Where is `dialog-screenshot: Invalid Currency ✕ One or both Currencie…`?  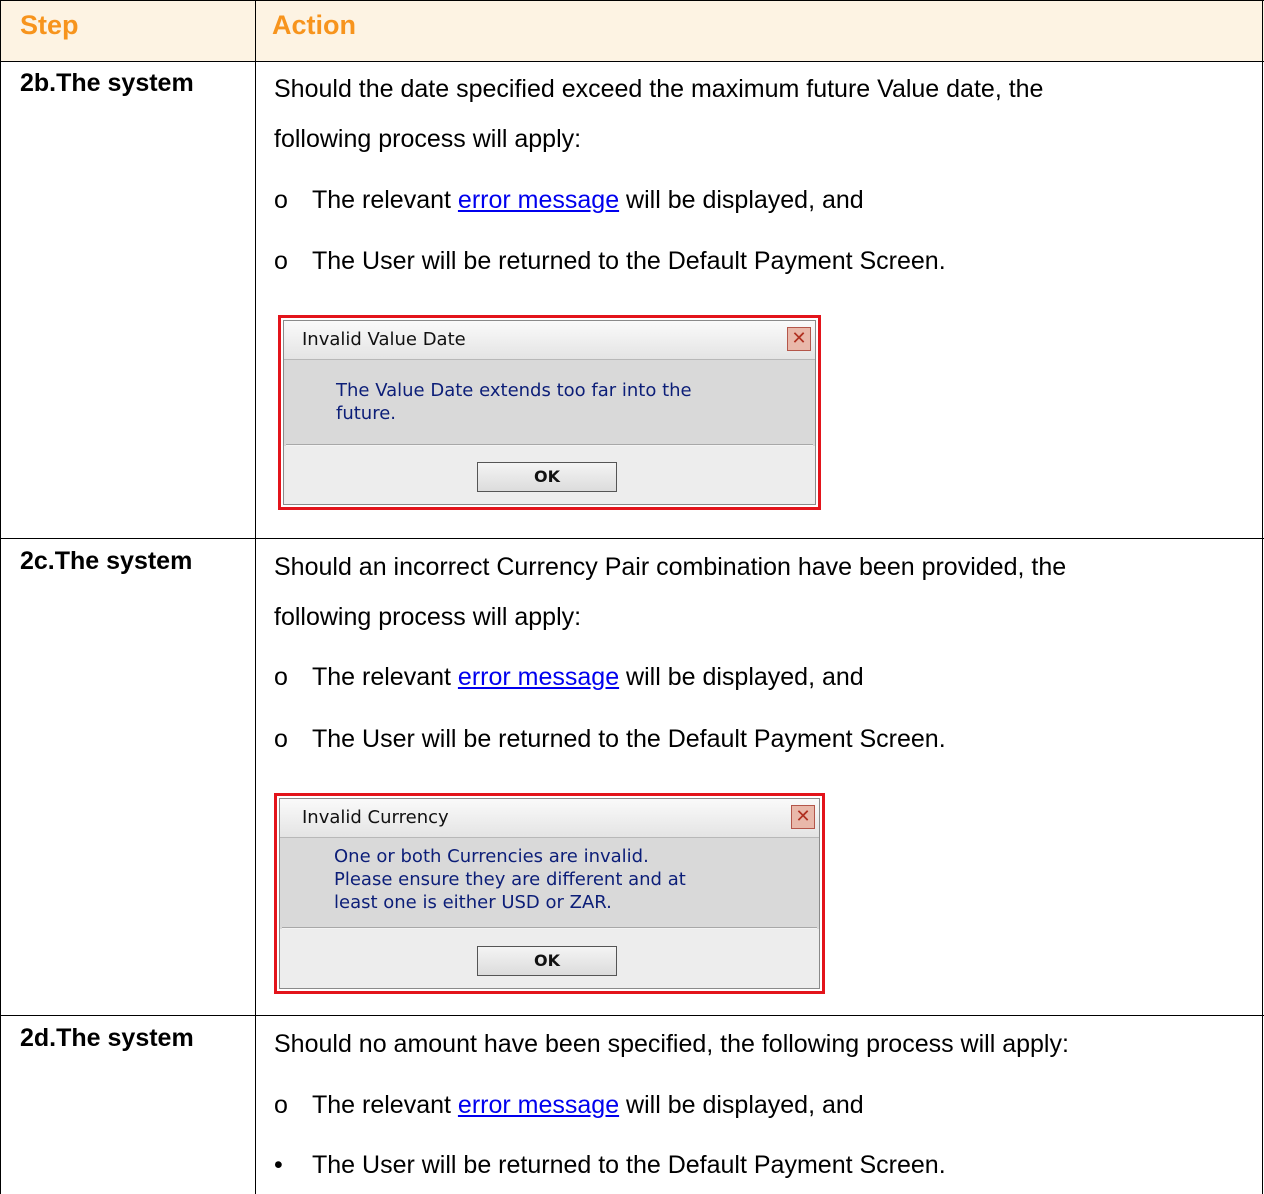 dialog-screenshot: Invalid Currency ✕ One or both Currencie… is located at coordinates (549, 893).